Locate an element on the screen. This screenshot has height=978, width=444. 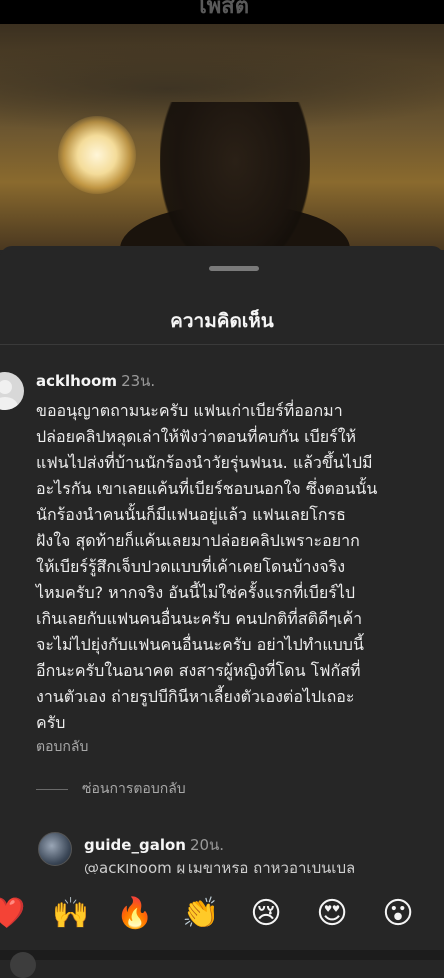
comment-input-edge is located at coordinates (222, 964).